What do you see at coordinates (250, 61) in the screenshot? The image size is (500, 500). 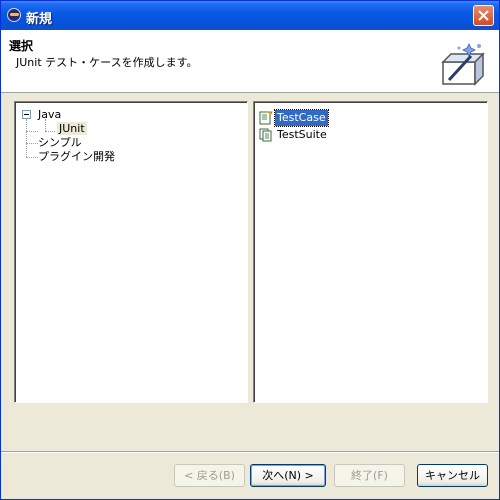 I see `wizard-header: 選択 JUnit テスト・ケースを作成します。` at bounding box center [250, 61].